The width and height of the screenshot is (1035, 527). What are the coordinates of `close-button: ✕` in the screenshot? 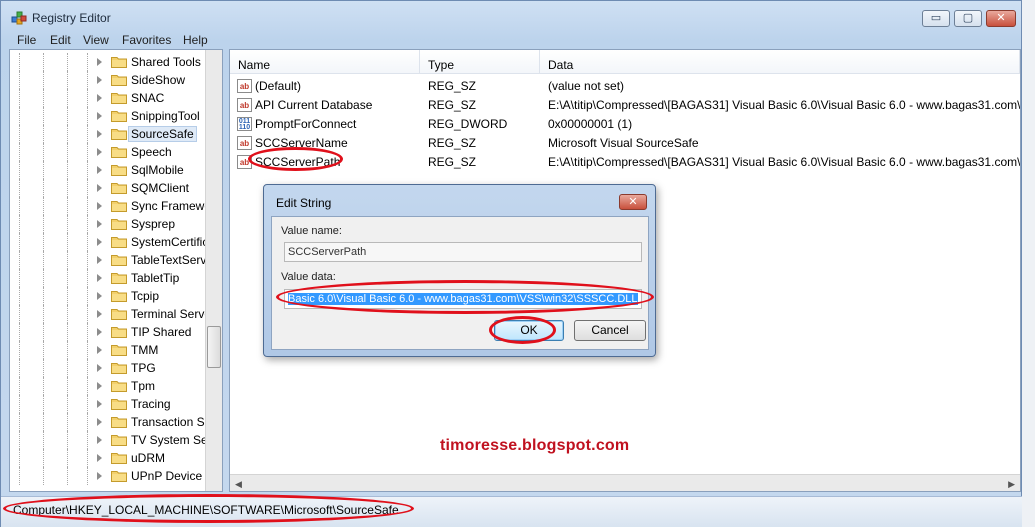 It's located at (1001, 18).